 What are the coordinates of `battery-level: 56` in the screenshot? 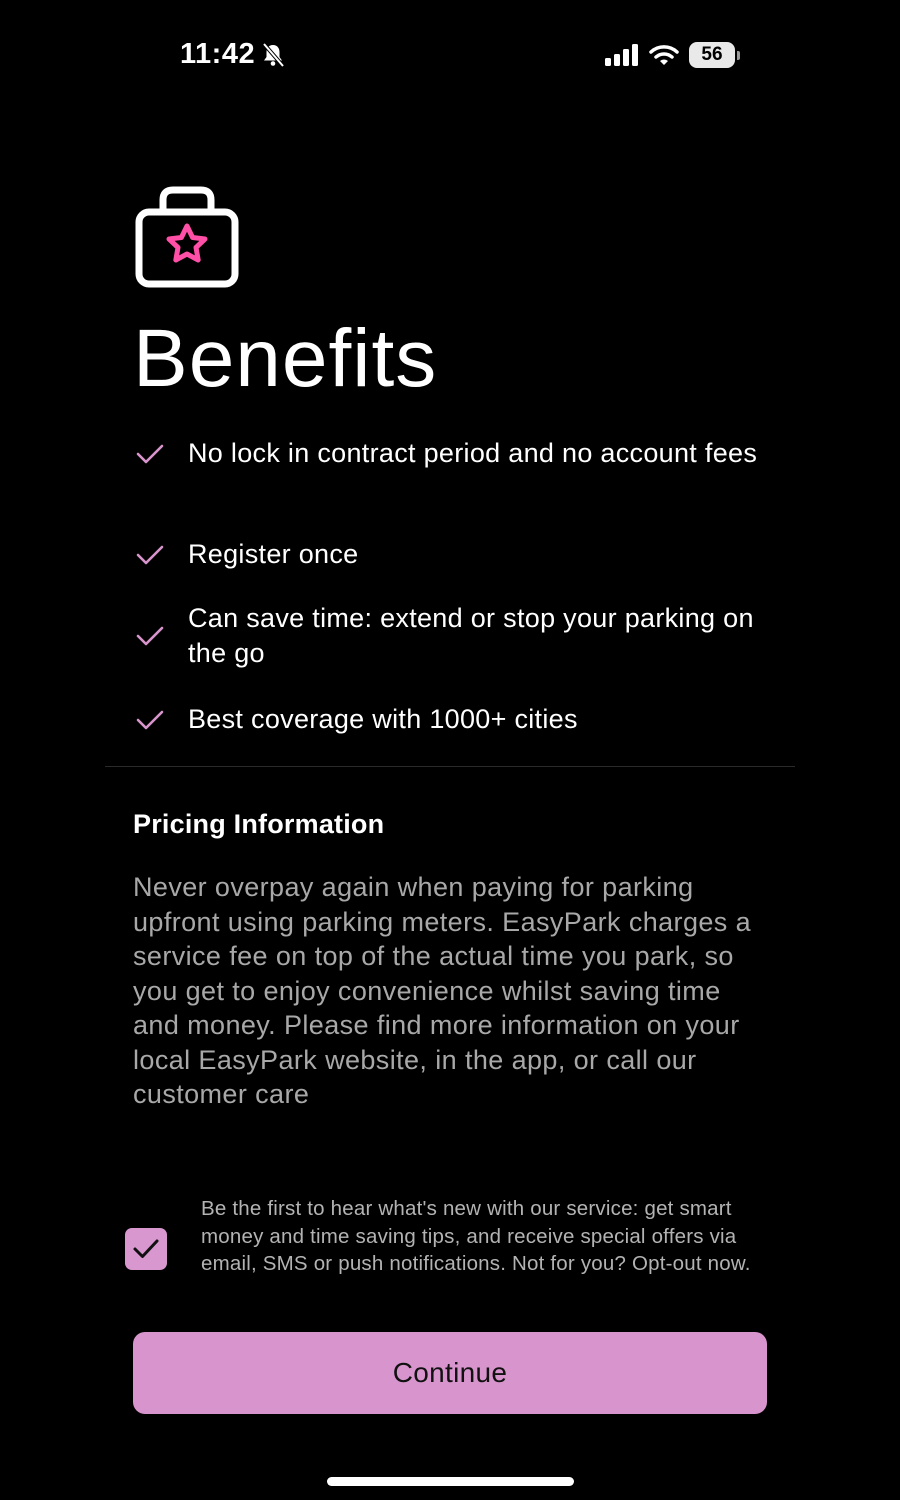 It's located at (712, 54).